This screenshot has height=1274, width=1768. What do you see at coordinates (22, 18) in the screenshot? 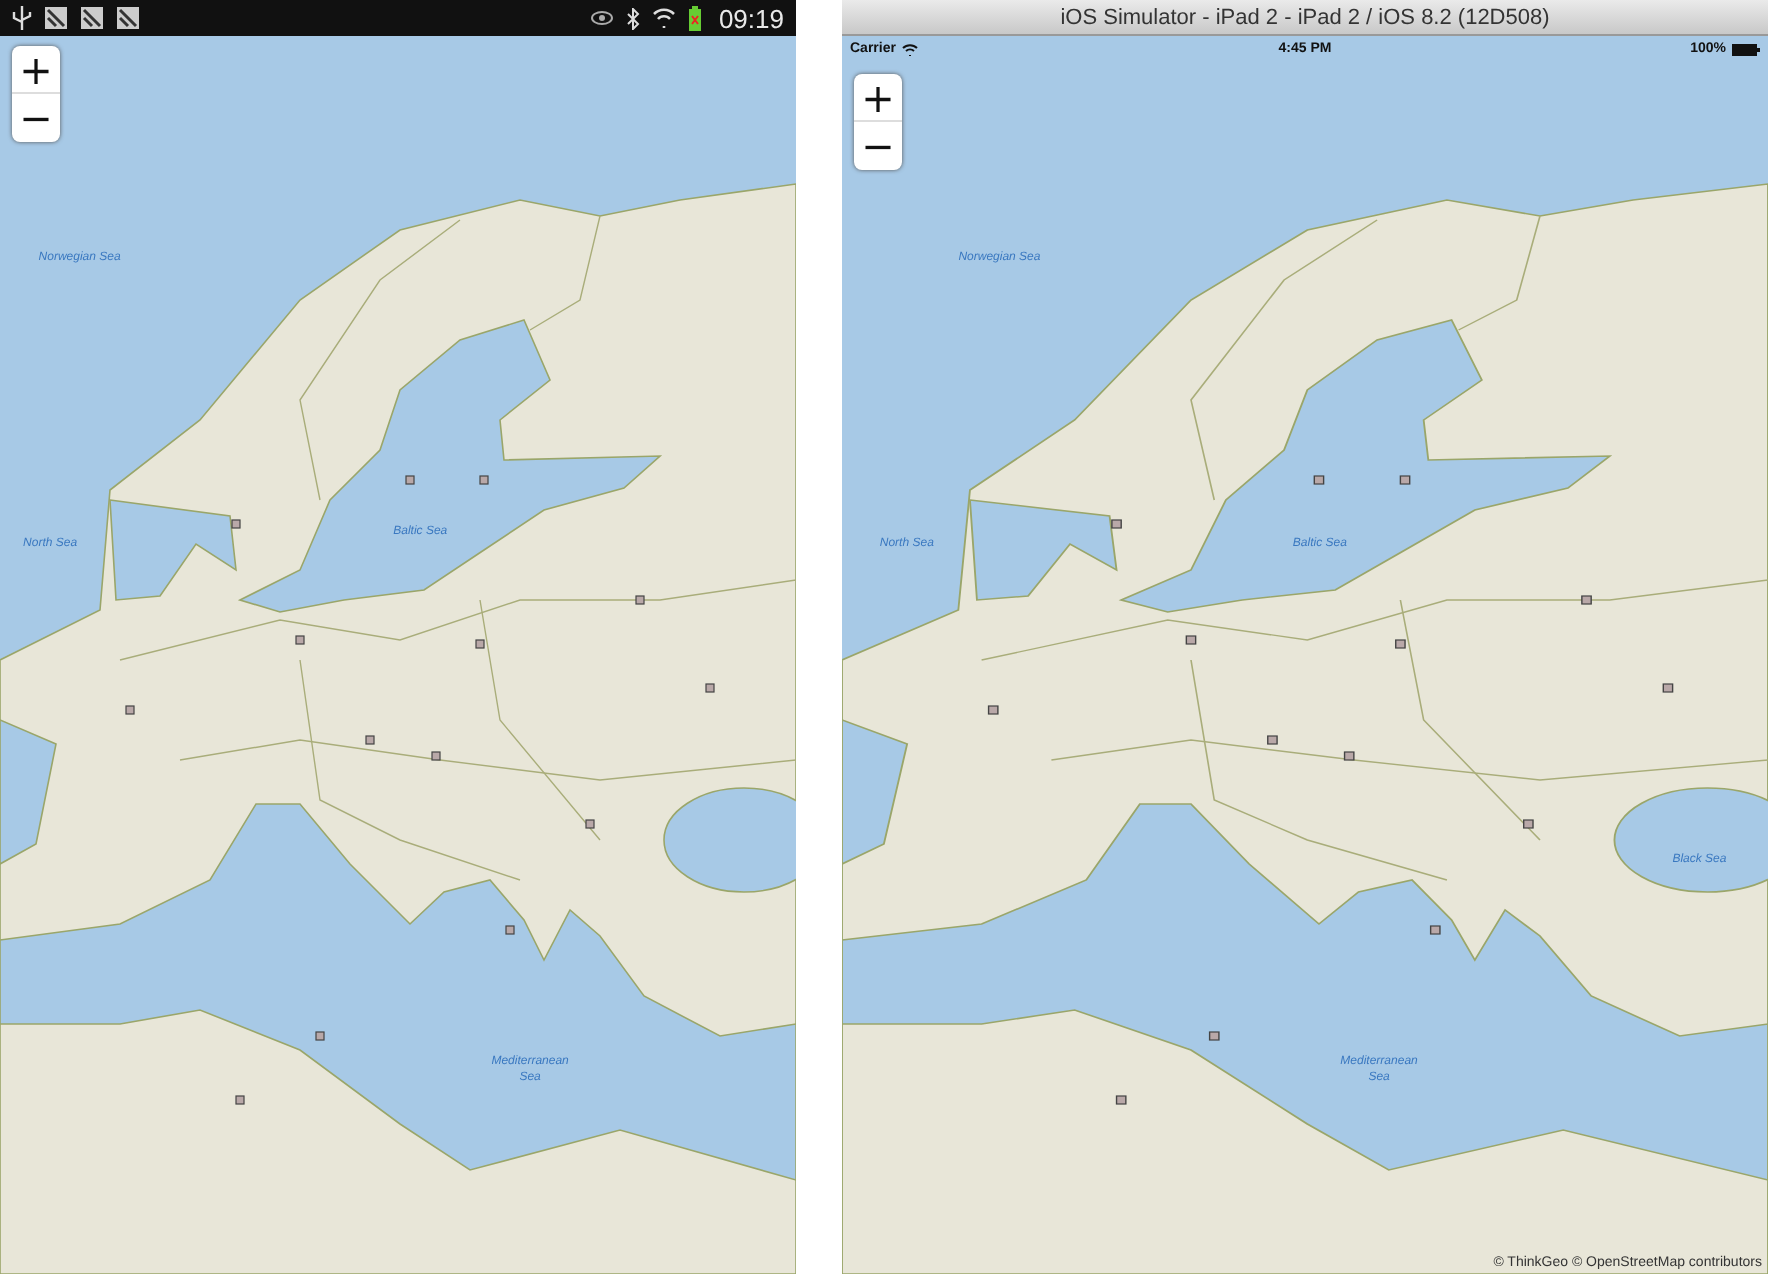
I see `usb-icon` at bounding box center [22, 18].